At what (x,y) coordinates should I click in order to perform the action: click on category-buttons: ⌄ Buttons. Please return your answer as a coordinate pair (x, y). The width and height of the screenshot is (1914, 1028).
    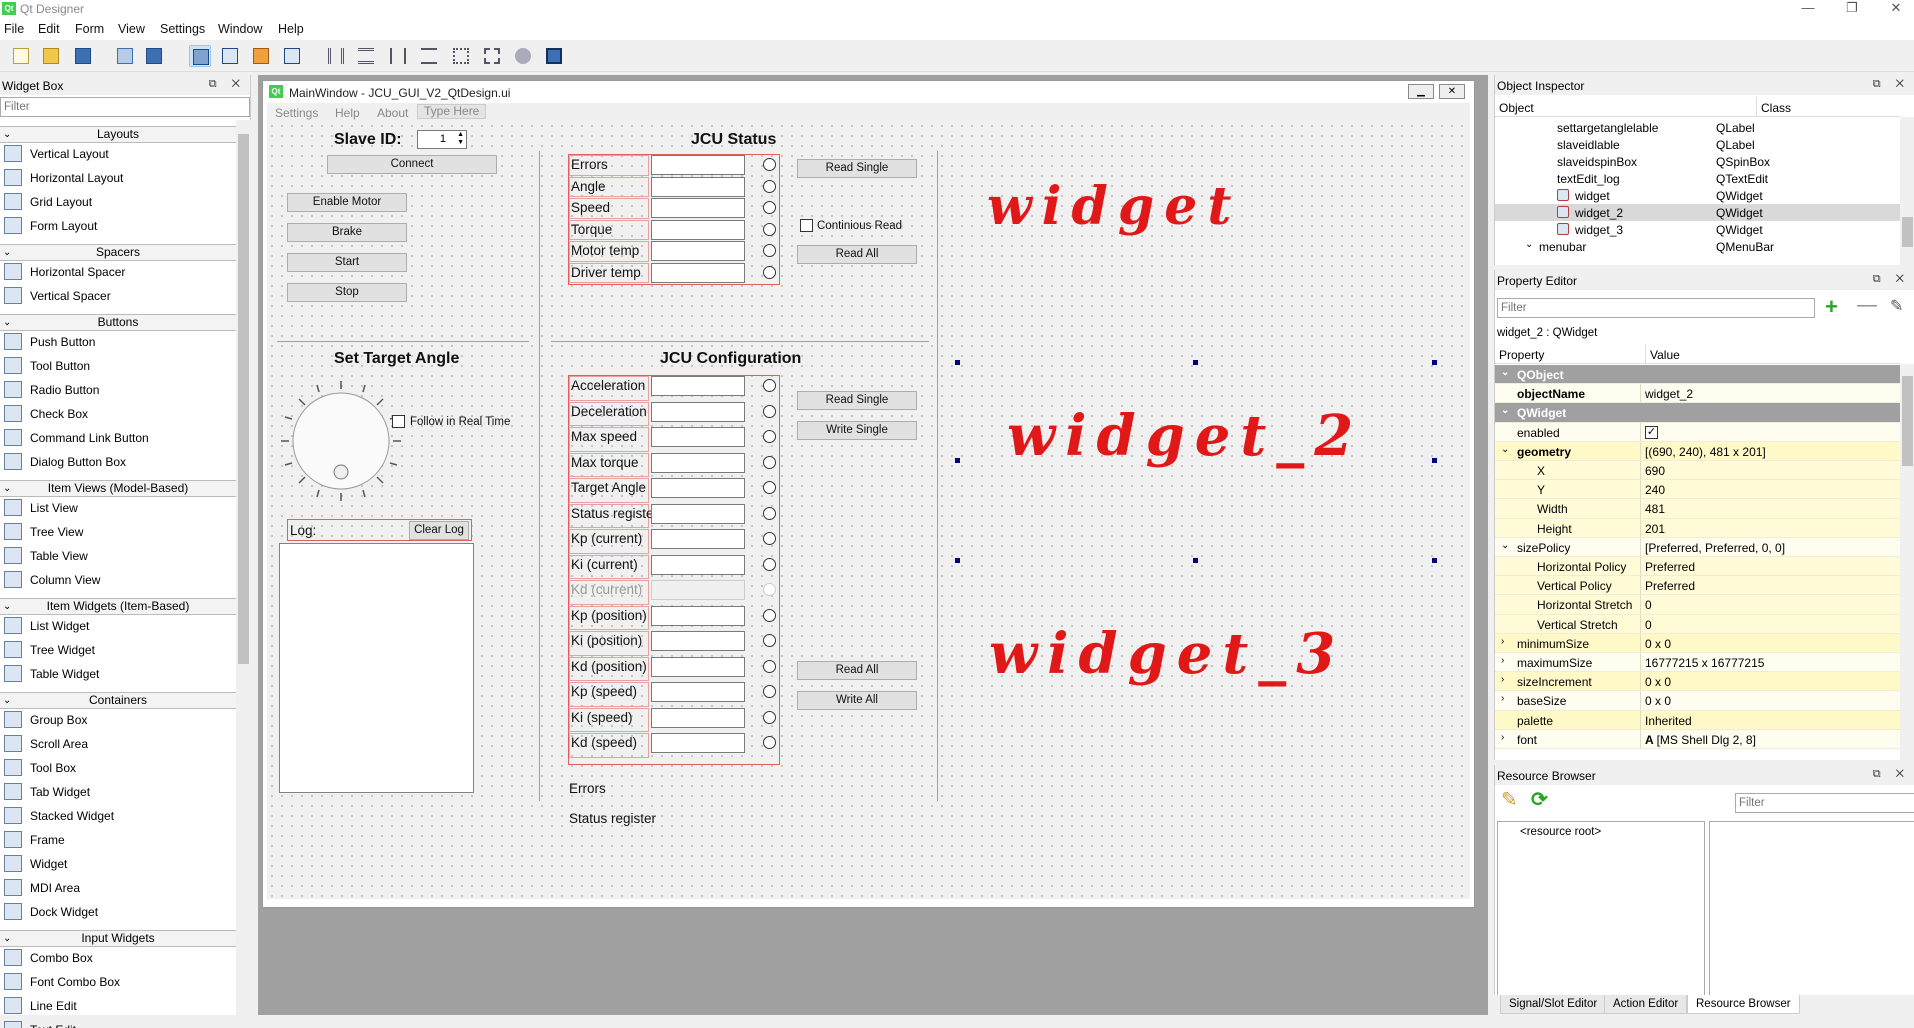
    Looking at the image, I should click on (118, 322).